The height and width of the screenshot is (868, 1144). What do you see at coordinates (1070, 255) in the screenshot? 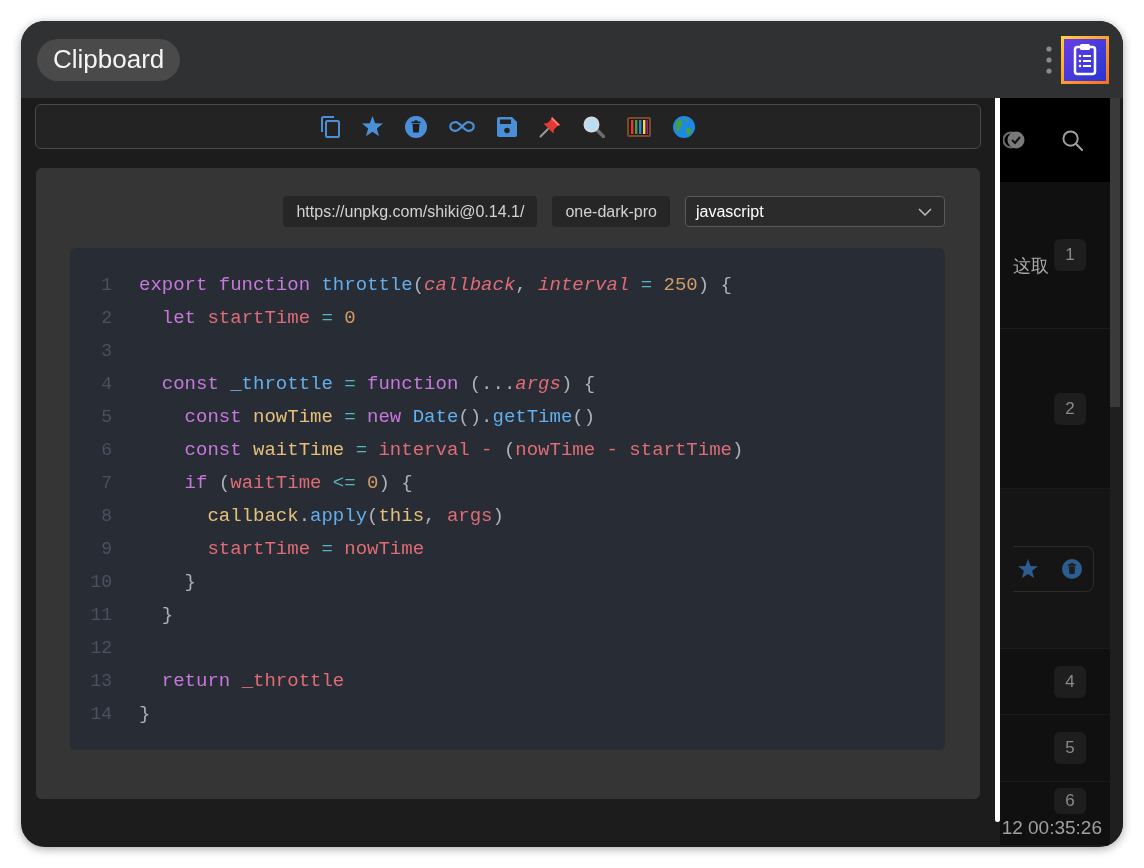
I see `index-badge: 1` at bounding box center [1070, 255].